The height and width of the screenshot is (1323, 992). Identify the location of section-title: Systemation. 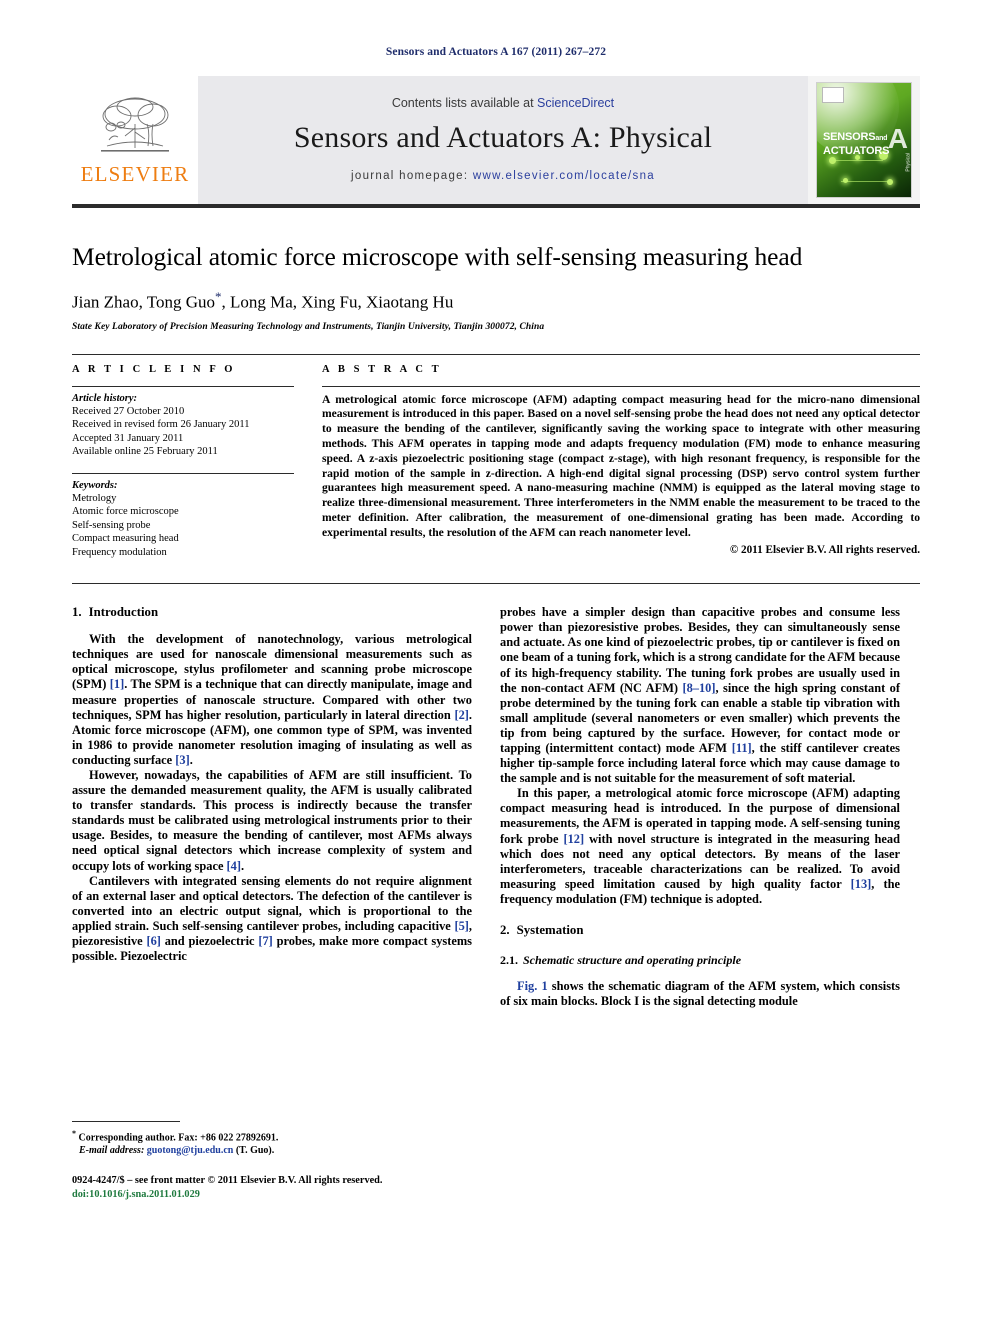
(550, 930).